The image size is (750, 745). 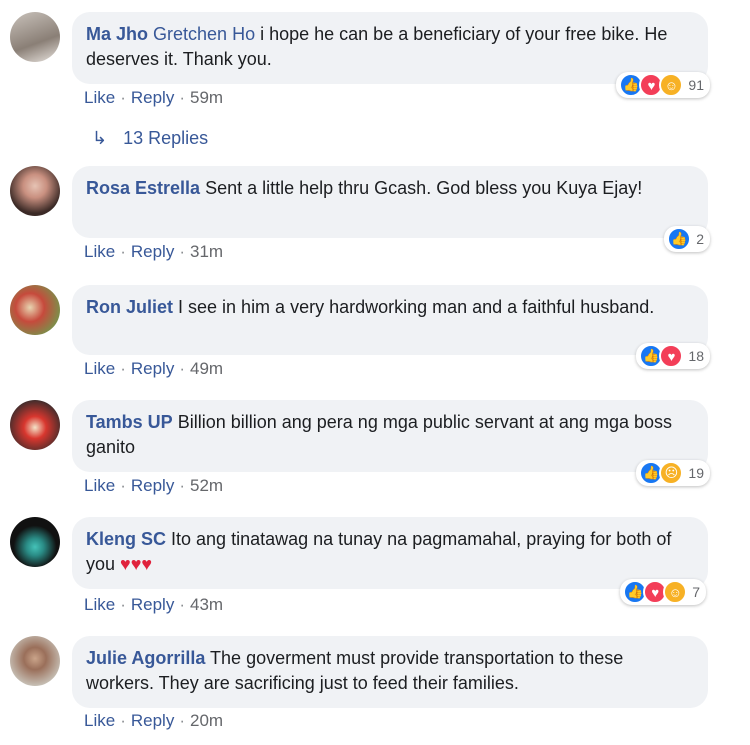 What do you see at coordinates (145, 658) in the screenshot?
I see `comment-author: Julie Agorrilla` at bounding box center [145, 658].